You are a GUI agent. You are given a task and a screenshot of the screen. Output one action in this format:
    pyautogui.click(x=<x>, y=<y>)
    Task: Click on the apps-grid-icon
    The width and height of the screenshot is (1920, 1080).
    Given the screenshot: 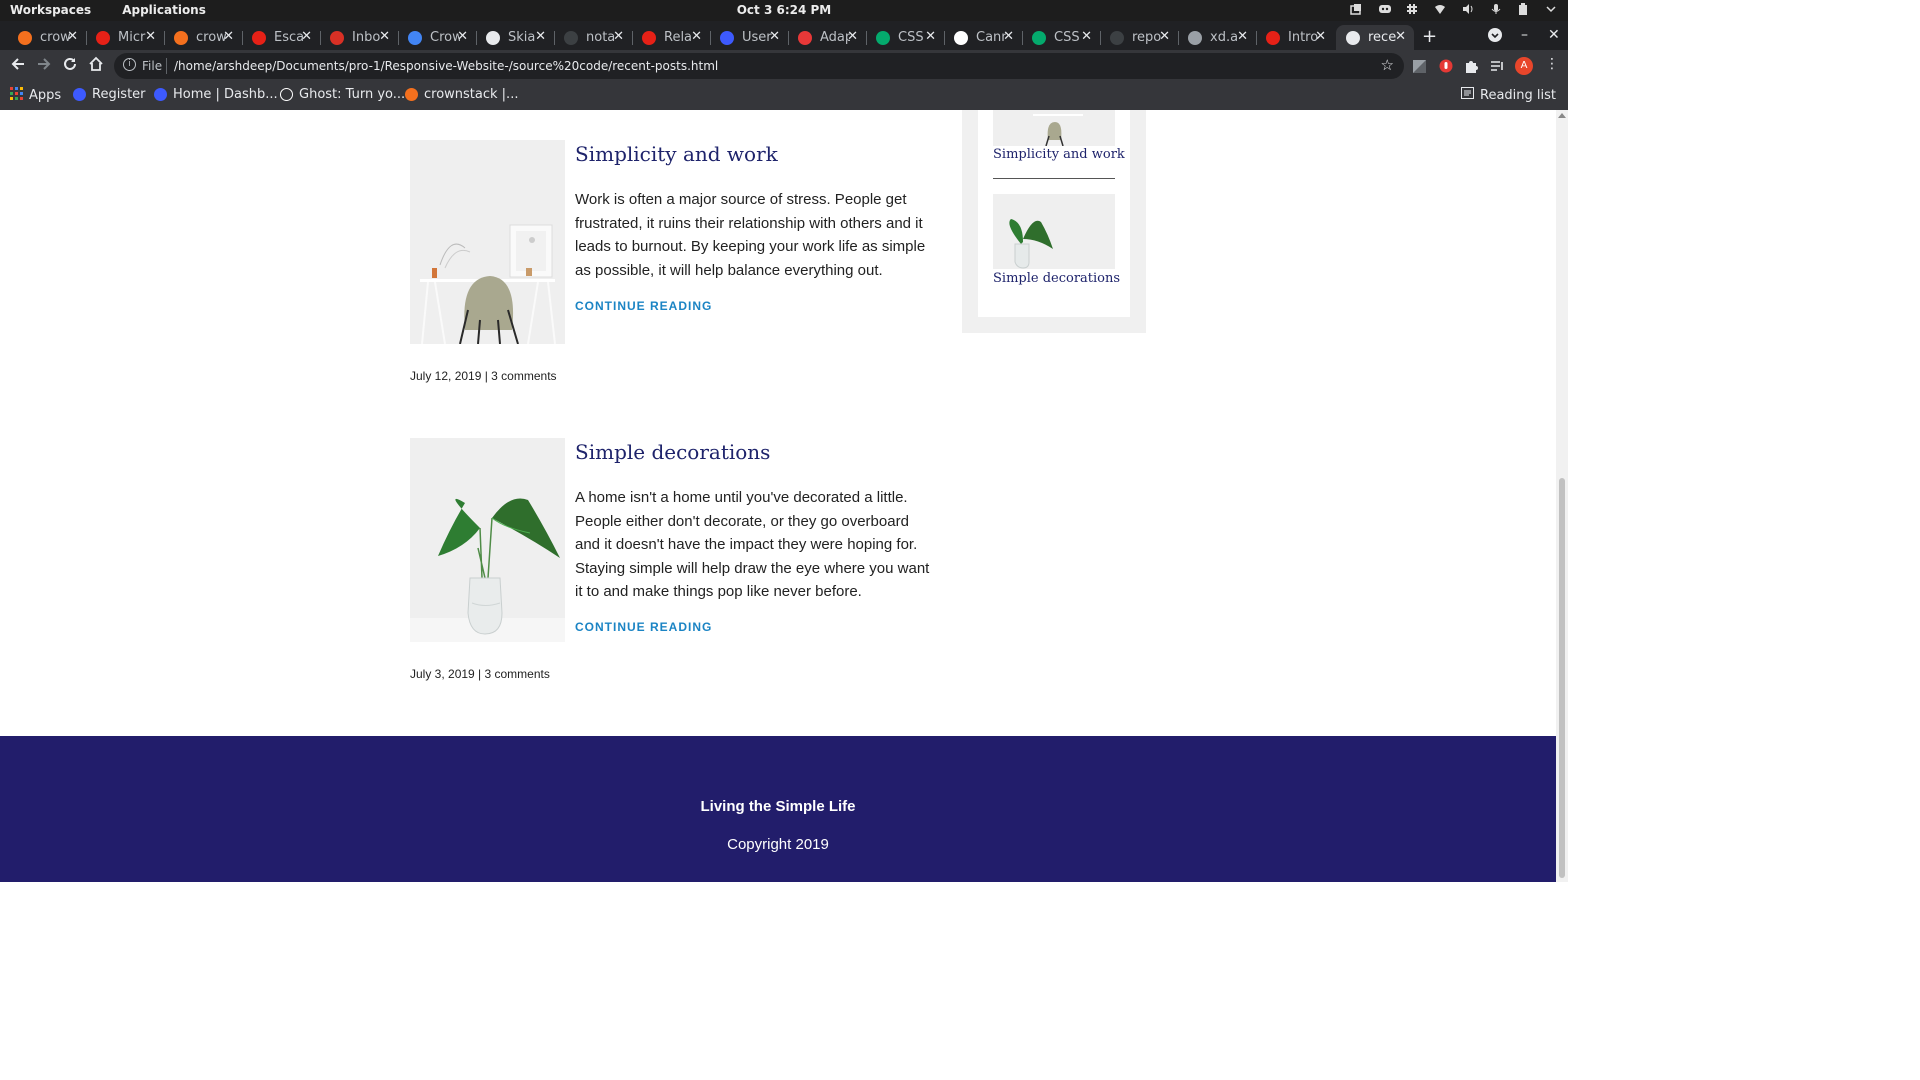 What is the action you would take?
    pyautogui.click(x=16, y=95)
    